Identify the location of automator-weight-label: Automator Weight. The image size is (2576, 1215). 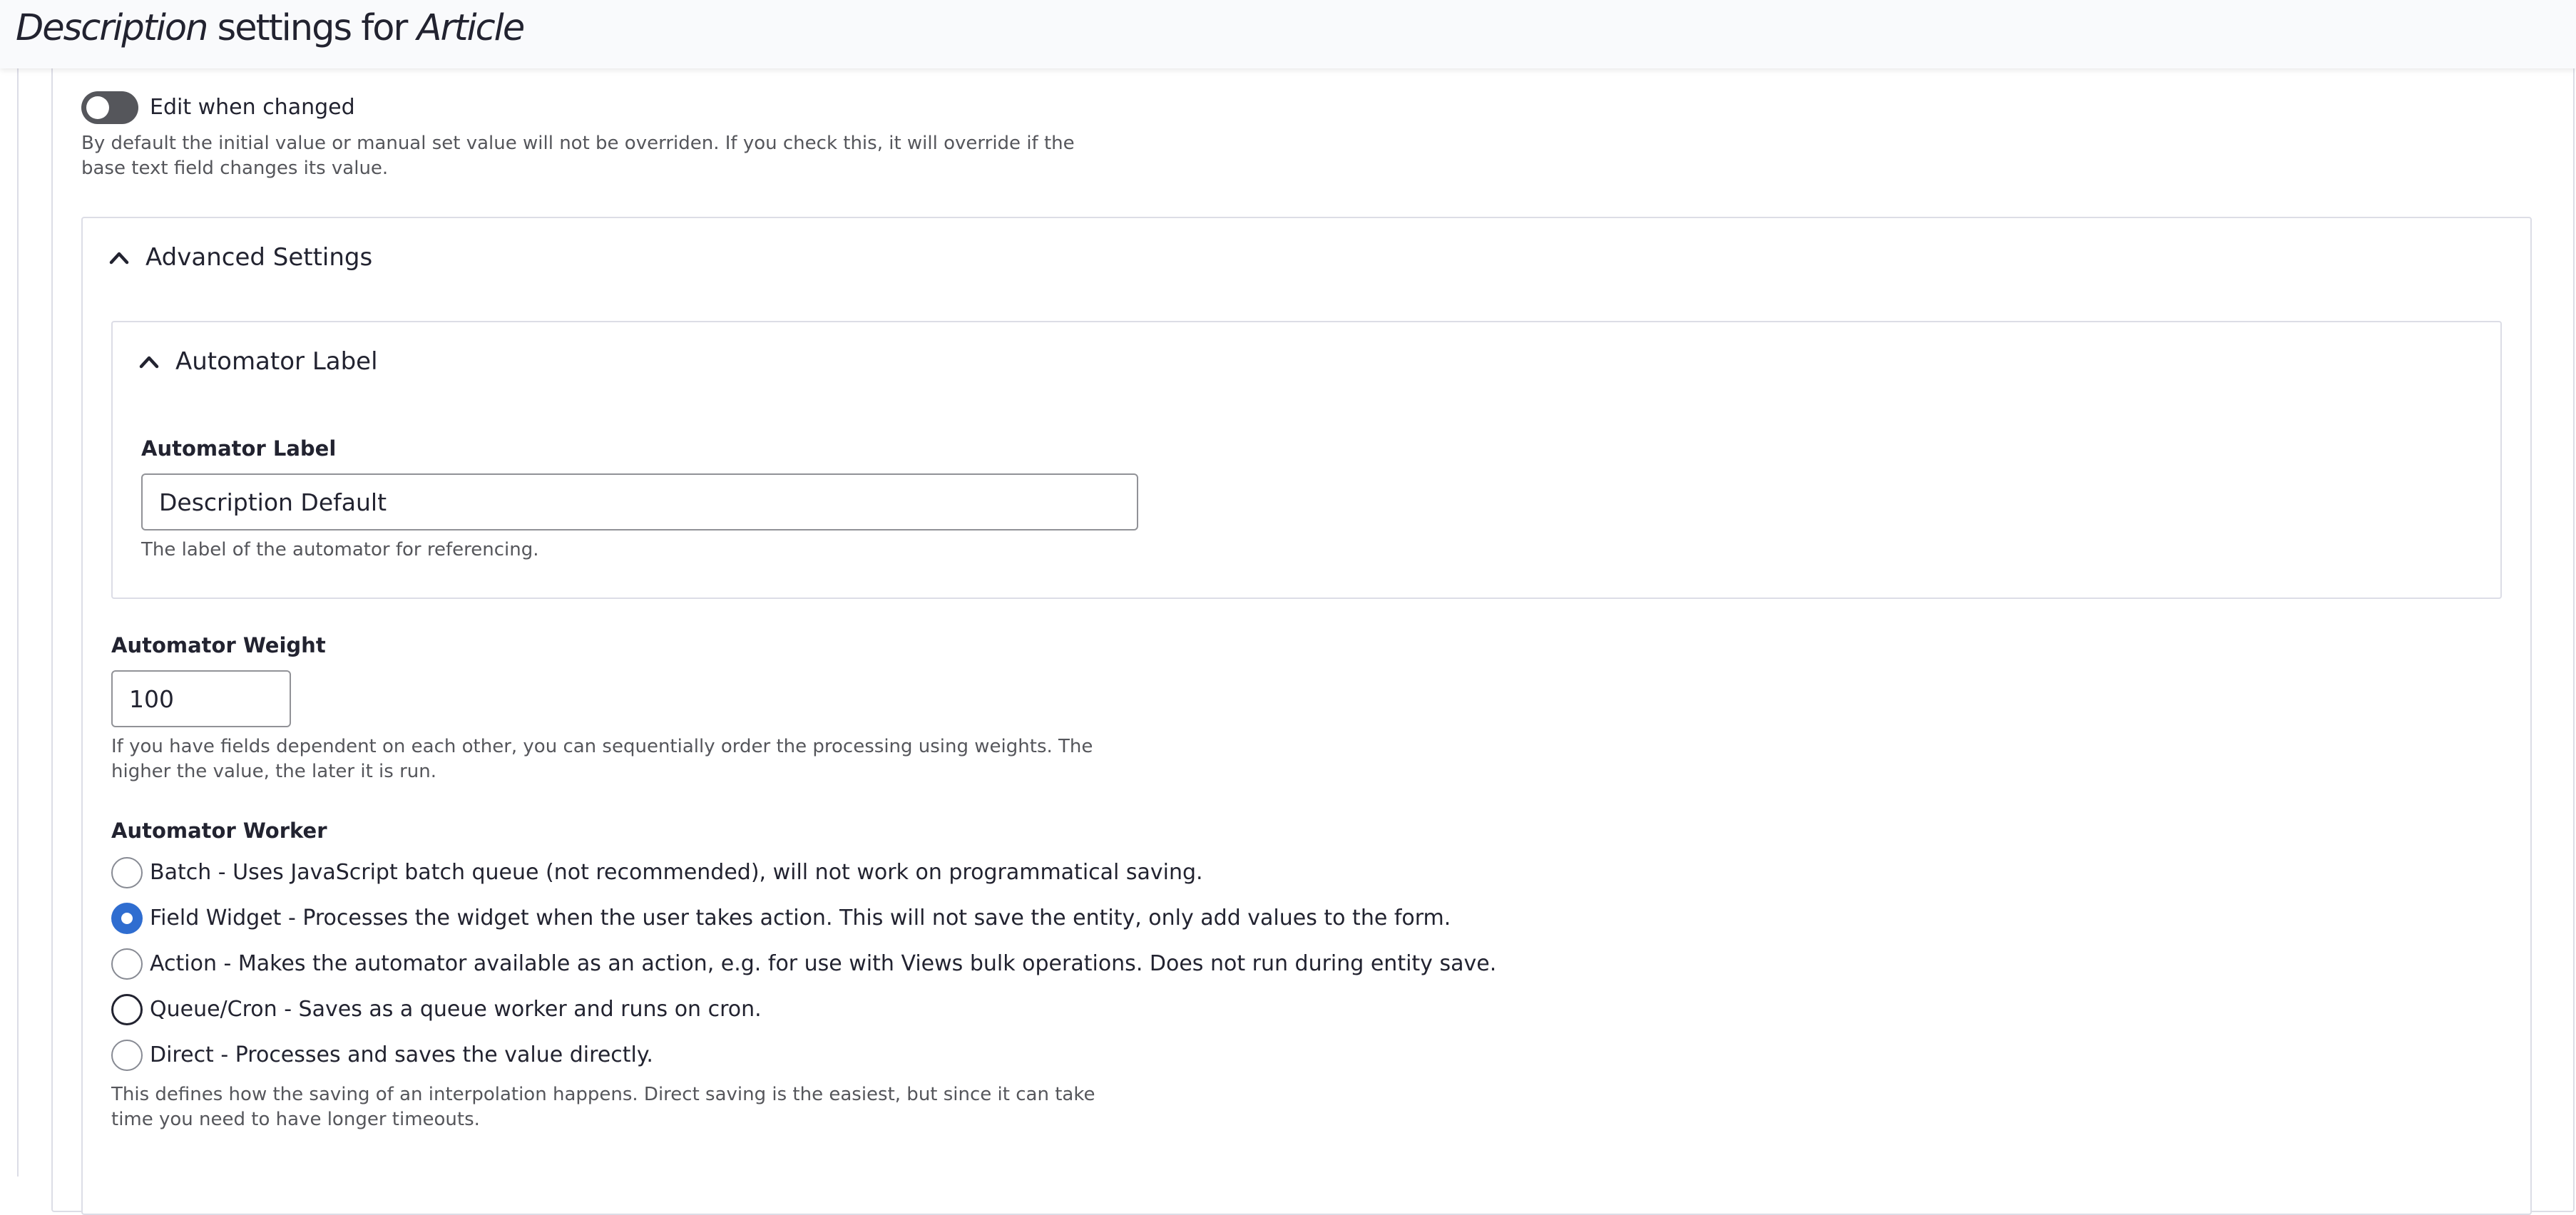
(218, 645).